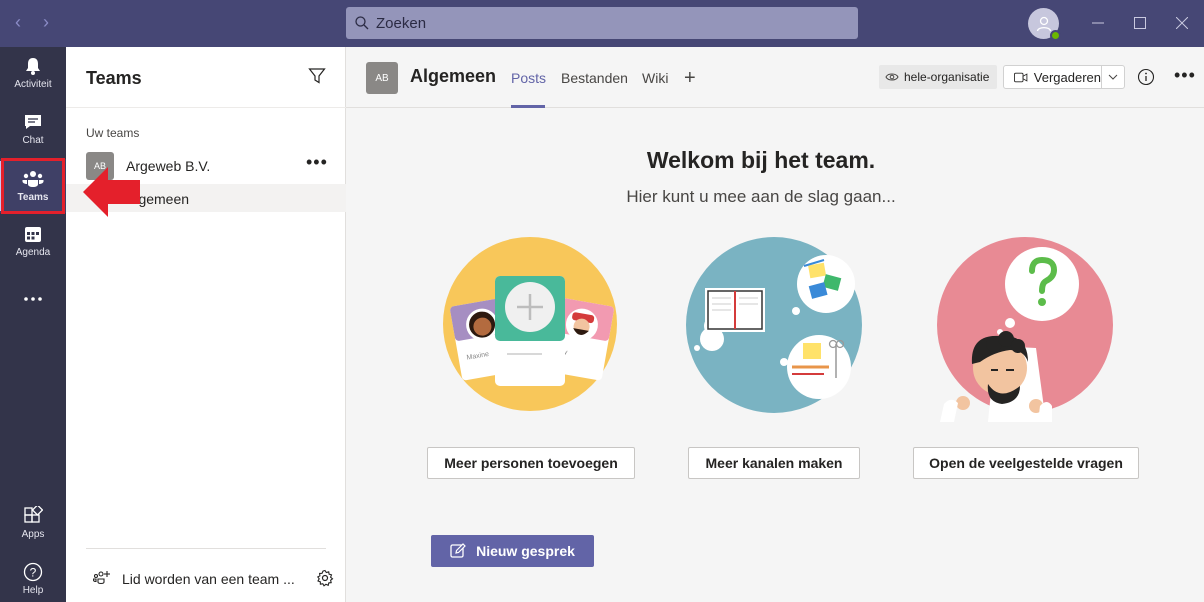 The height and width of the screenshot is (602, 1204). Describe the element at coordinates (690, 78) in the screenshot. I see `add-tab-icon: +` at that location.